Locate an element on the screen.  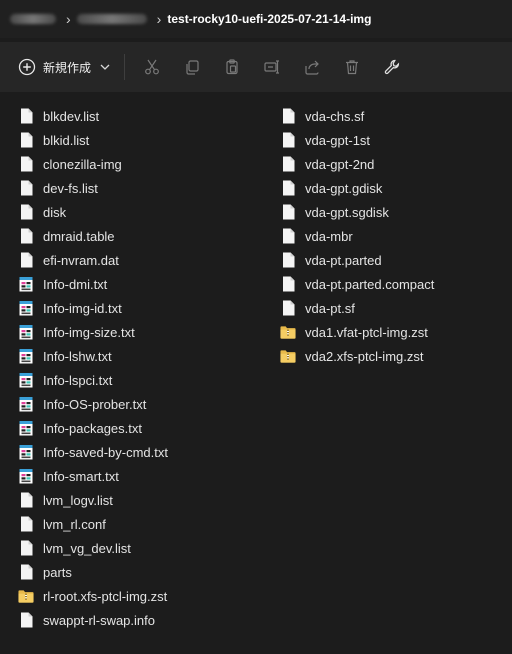
file-name: Info-packages.txt is located at coordinates (92, 428).